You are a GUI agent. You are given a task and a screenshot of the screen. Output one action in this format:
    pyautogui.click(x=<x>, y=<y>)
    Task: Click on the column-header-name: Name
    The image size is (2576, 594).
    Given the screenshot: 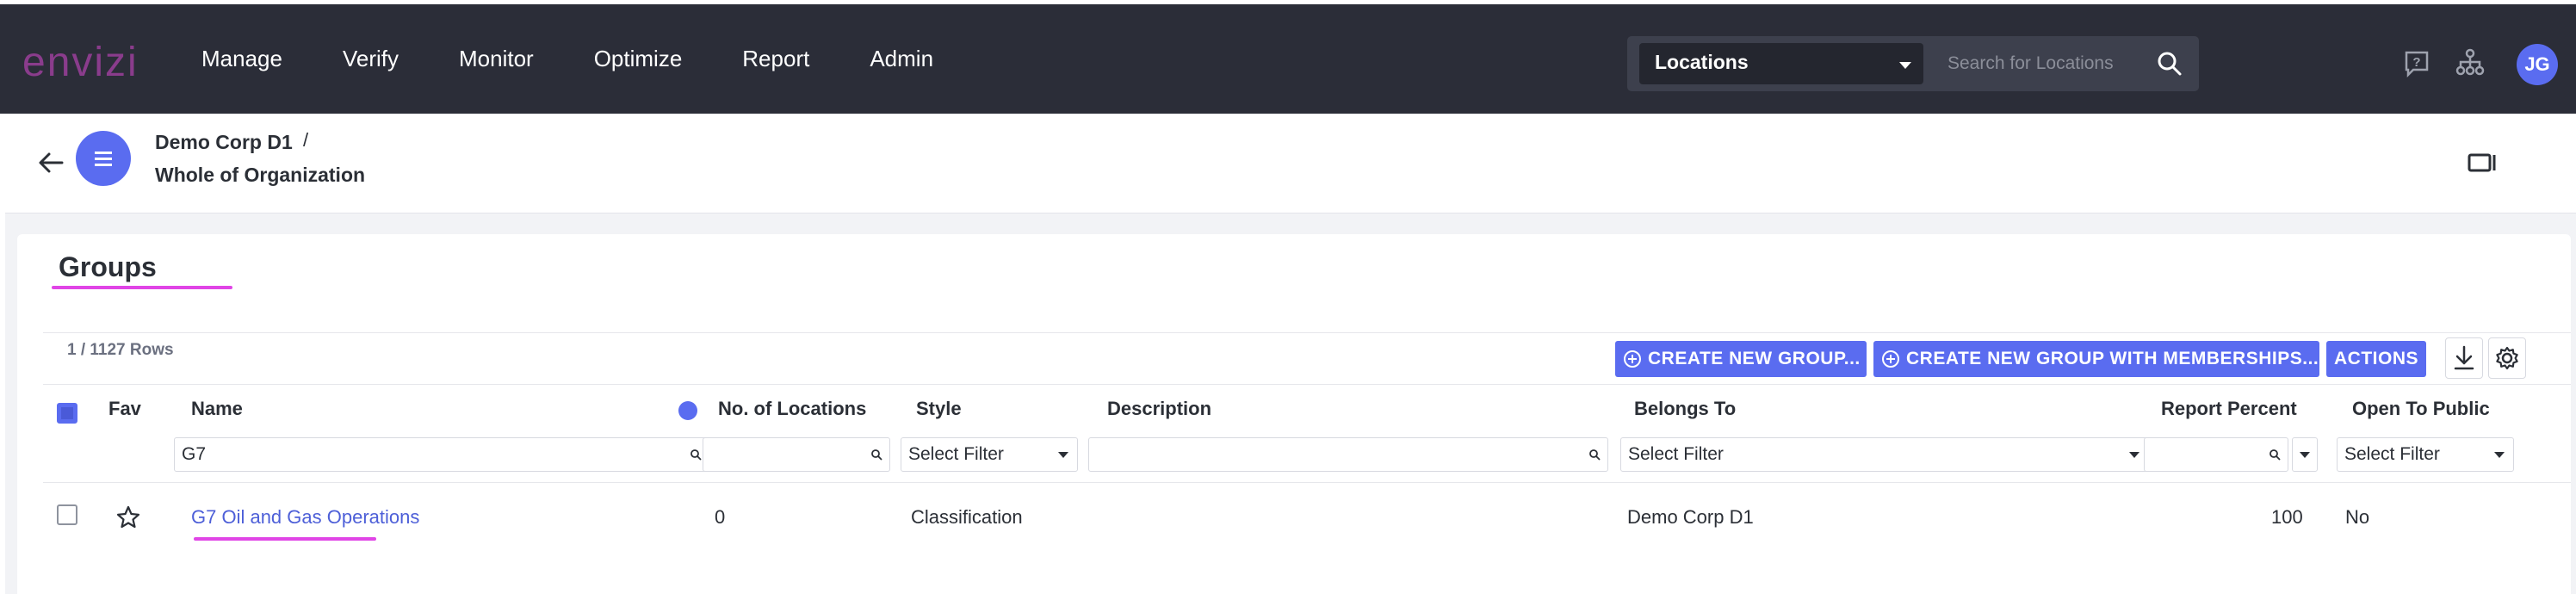 What is the action you would take?
    pyautogui.click(x=217, y=409)
    